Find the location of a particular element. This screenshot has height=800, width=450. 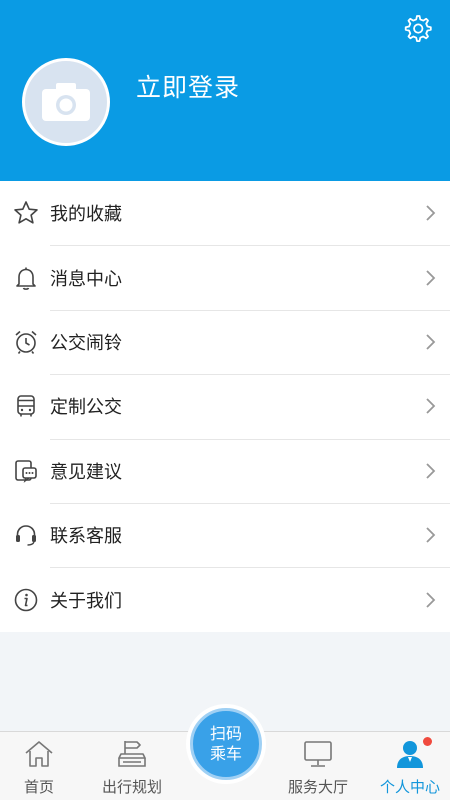

bus-icon is located at coordinates (26, 406).